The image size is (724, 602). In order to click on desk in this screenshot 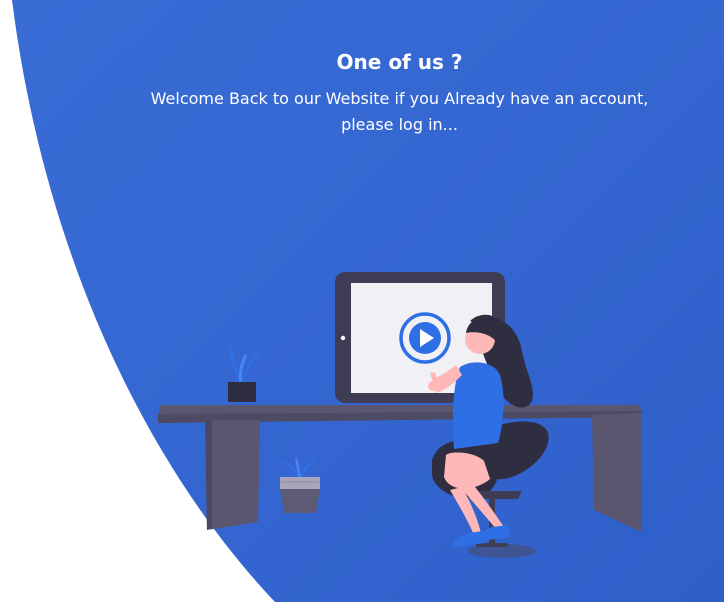, I will do `click(400, 468)`.